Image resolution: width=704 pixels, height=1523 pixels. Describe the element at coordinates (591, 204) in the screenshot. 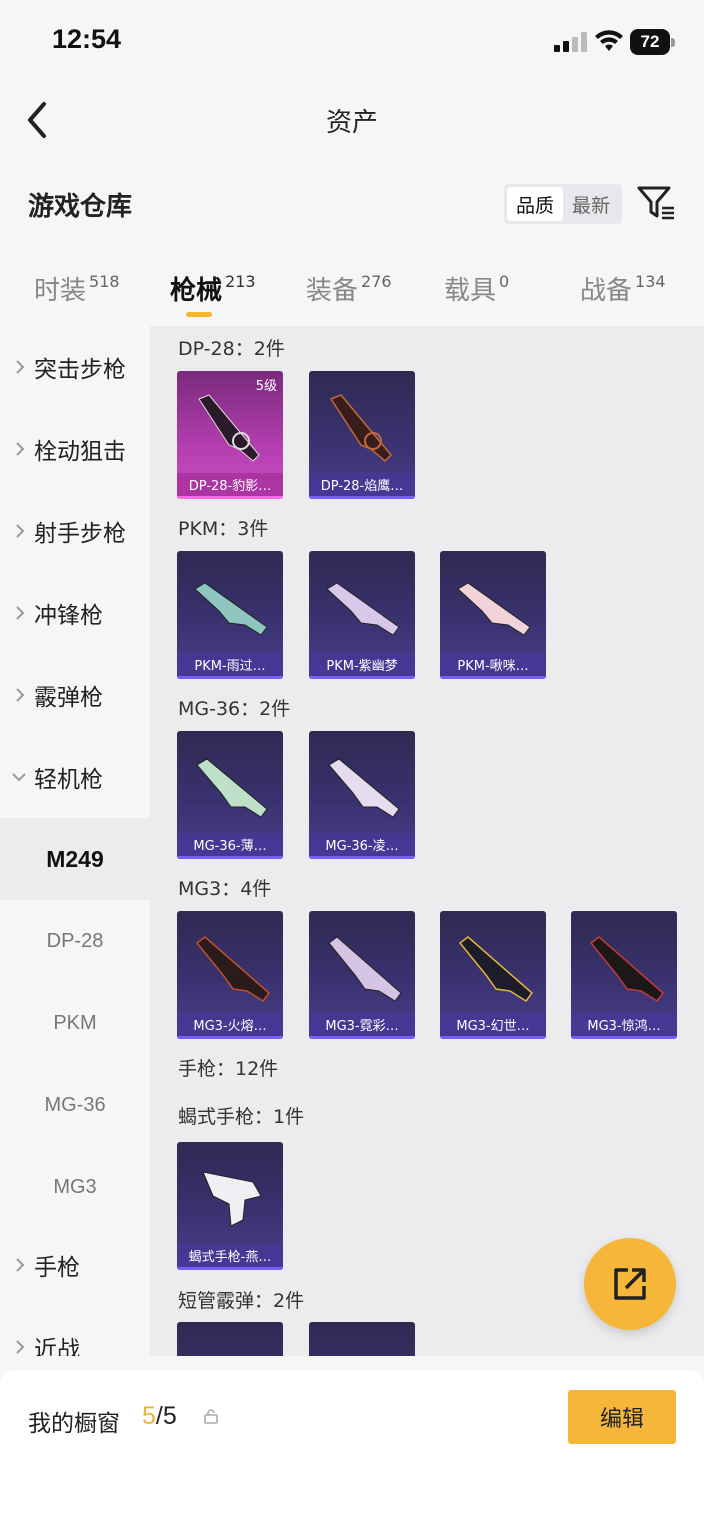

I see `sort-option-latest: 最新` at that location.